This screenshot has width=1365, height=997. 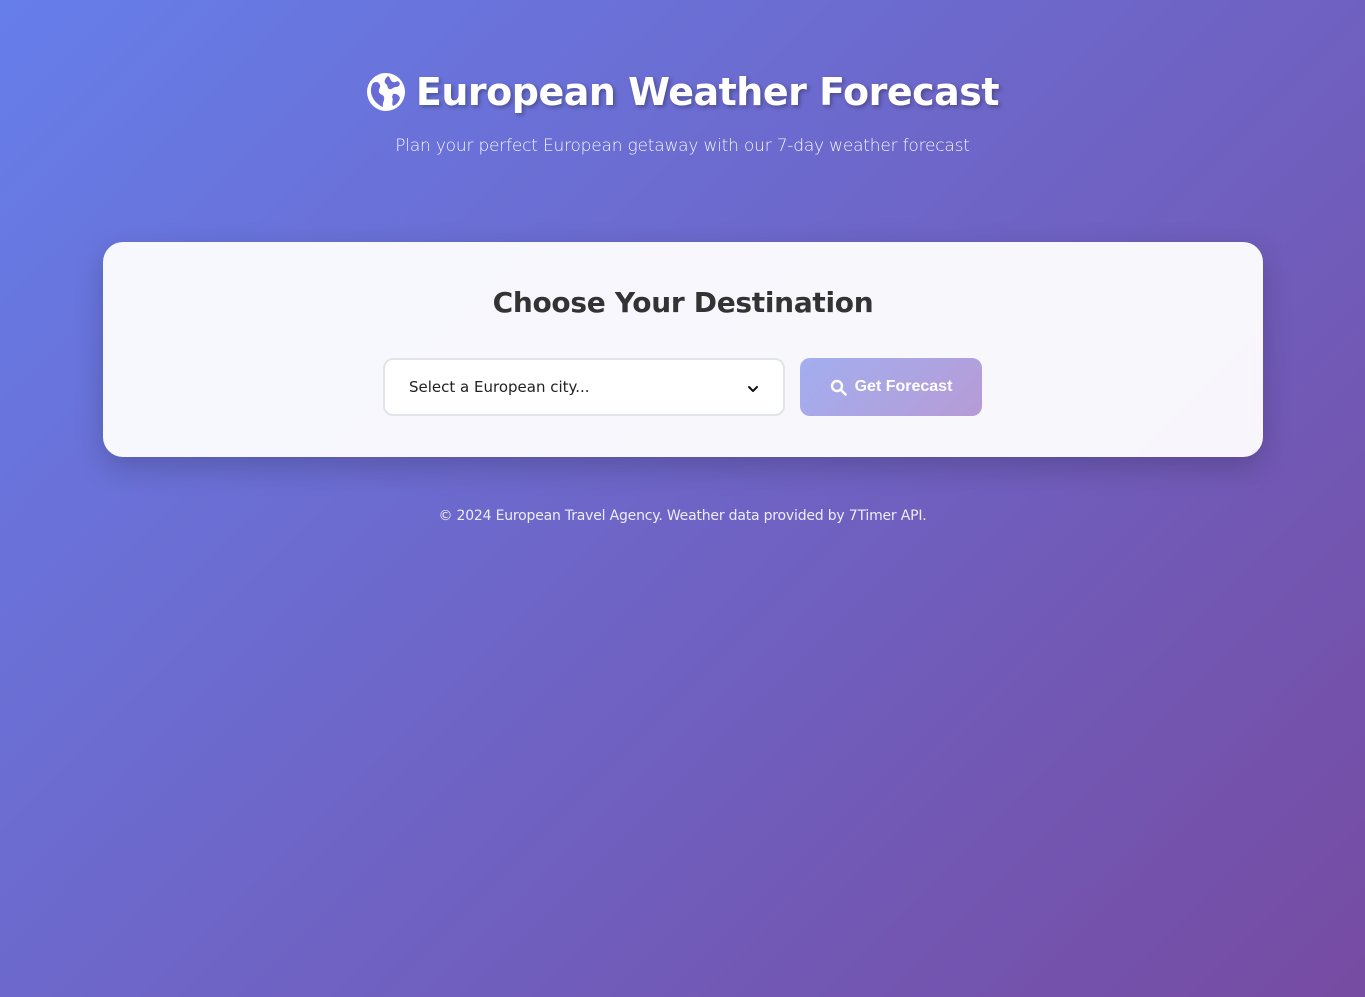 I want to click on title-row: European Weather Forecast, so click(x=683, y=92).